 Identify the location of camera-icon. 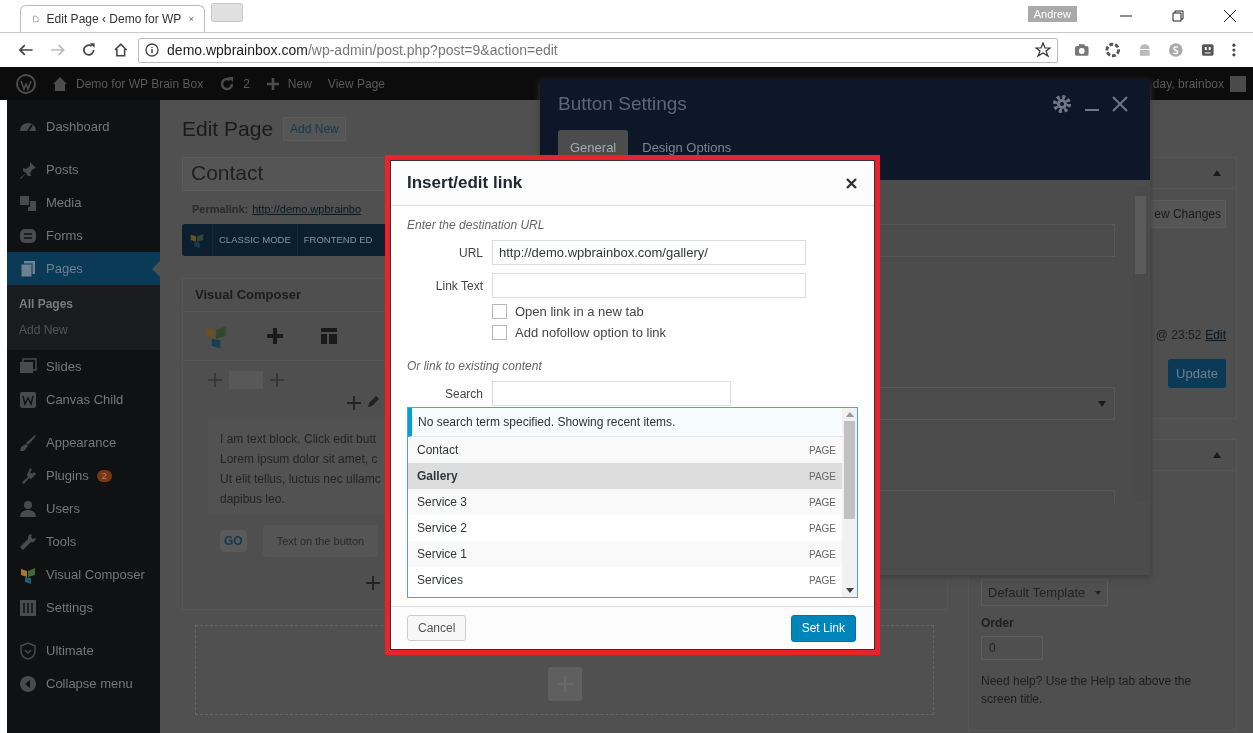
(1081, 50).